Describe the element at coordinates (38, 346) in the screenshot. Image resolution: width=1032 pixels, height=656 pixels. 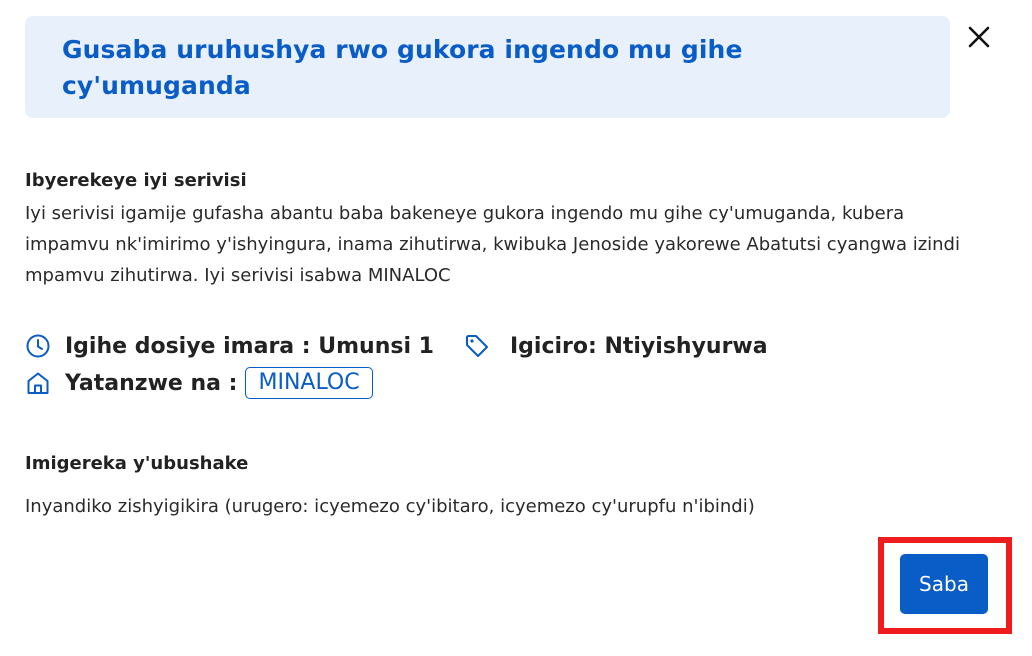
I see `clock-icon` at that location.